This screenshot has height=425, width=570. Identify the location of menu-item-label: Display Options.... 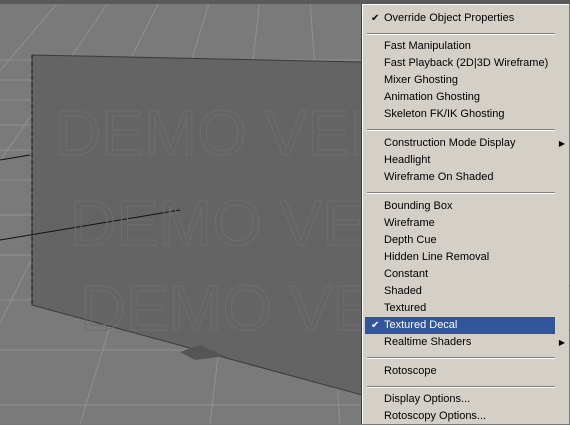
(427, 399).